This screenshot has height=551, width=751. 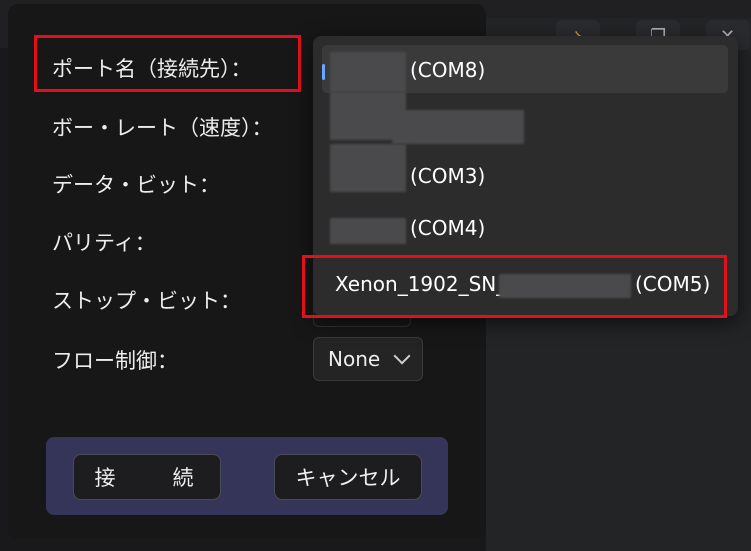 What do you see at coordinates (136, 185) in the screenshot?
I see `data-bits-label: データ・ビット：` at bounding box center [136, 185].